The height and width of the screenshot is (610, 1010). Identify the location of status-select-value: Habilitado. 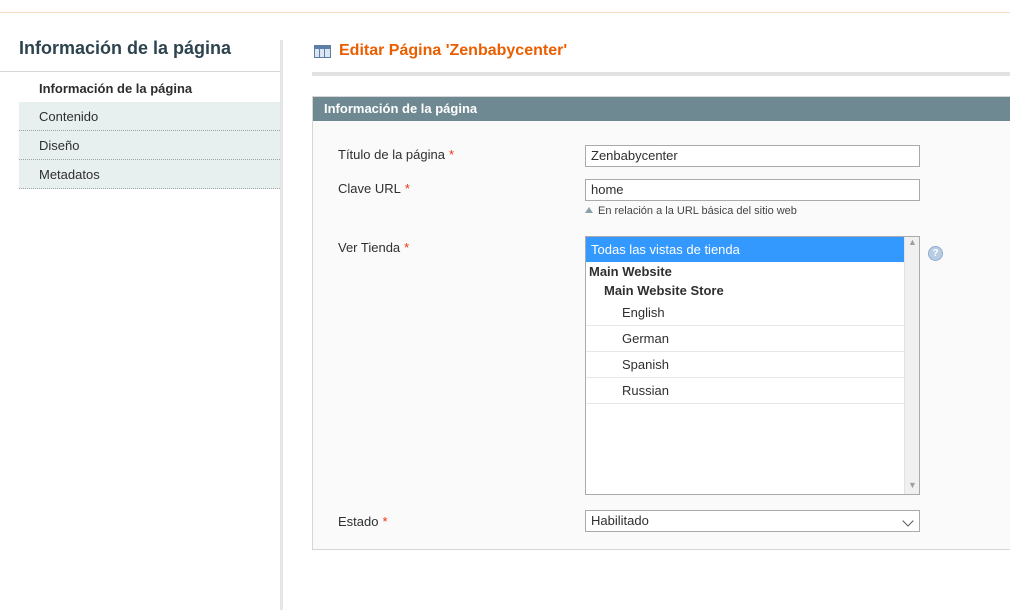
(620, 520).